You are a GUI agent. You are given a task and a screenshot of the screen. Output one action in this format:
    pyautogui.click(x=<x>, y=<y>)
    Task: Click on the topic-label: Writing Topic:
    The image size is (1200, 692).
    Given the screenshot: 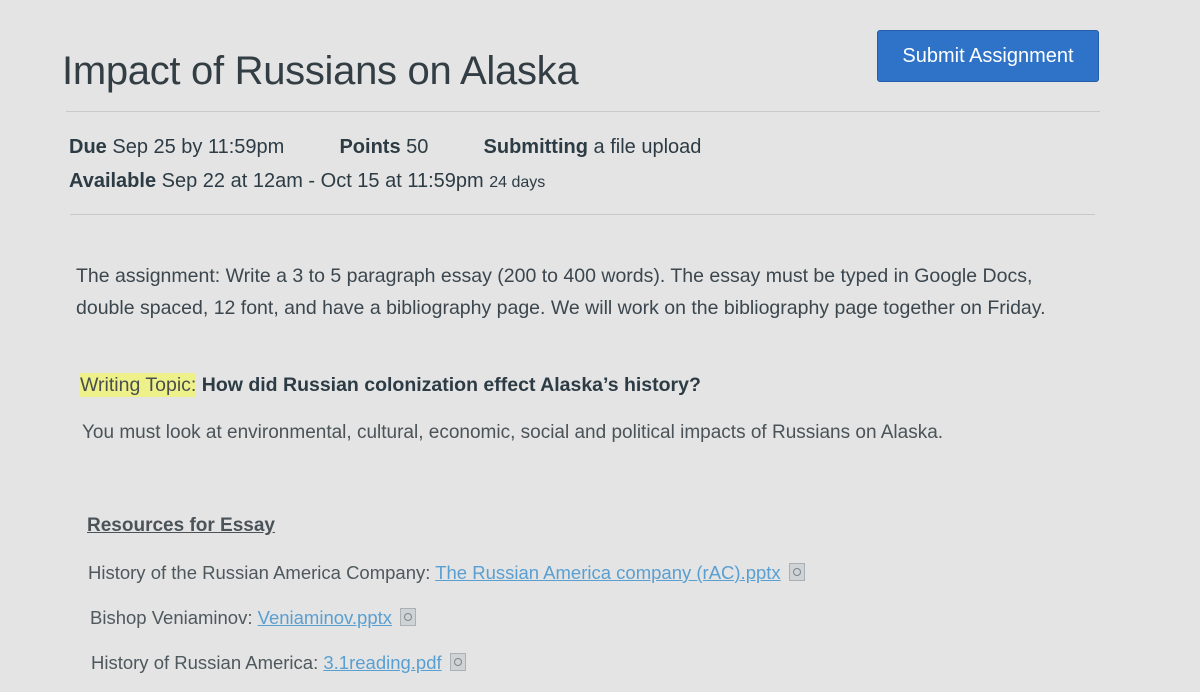 What is the action you would take?
    pyautogui.click(x=138, y=385)
    